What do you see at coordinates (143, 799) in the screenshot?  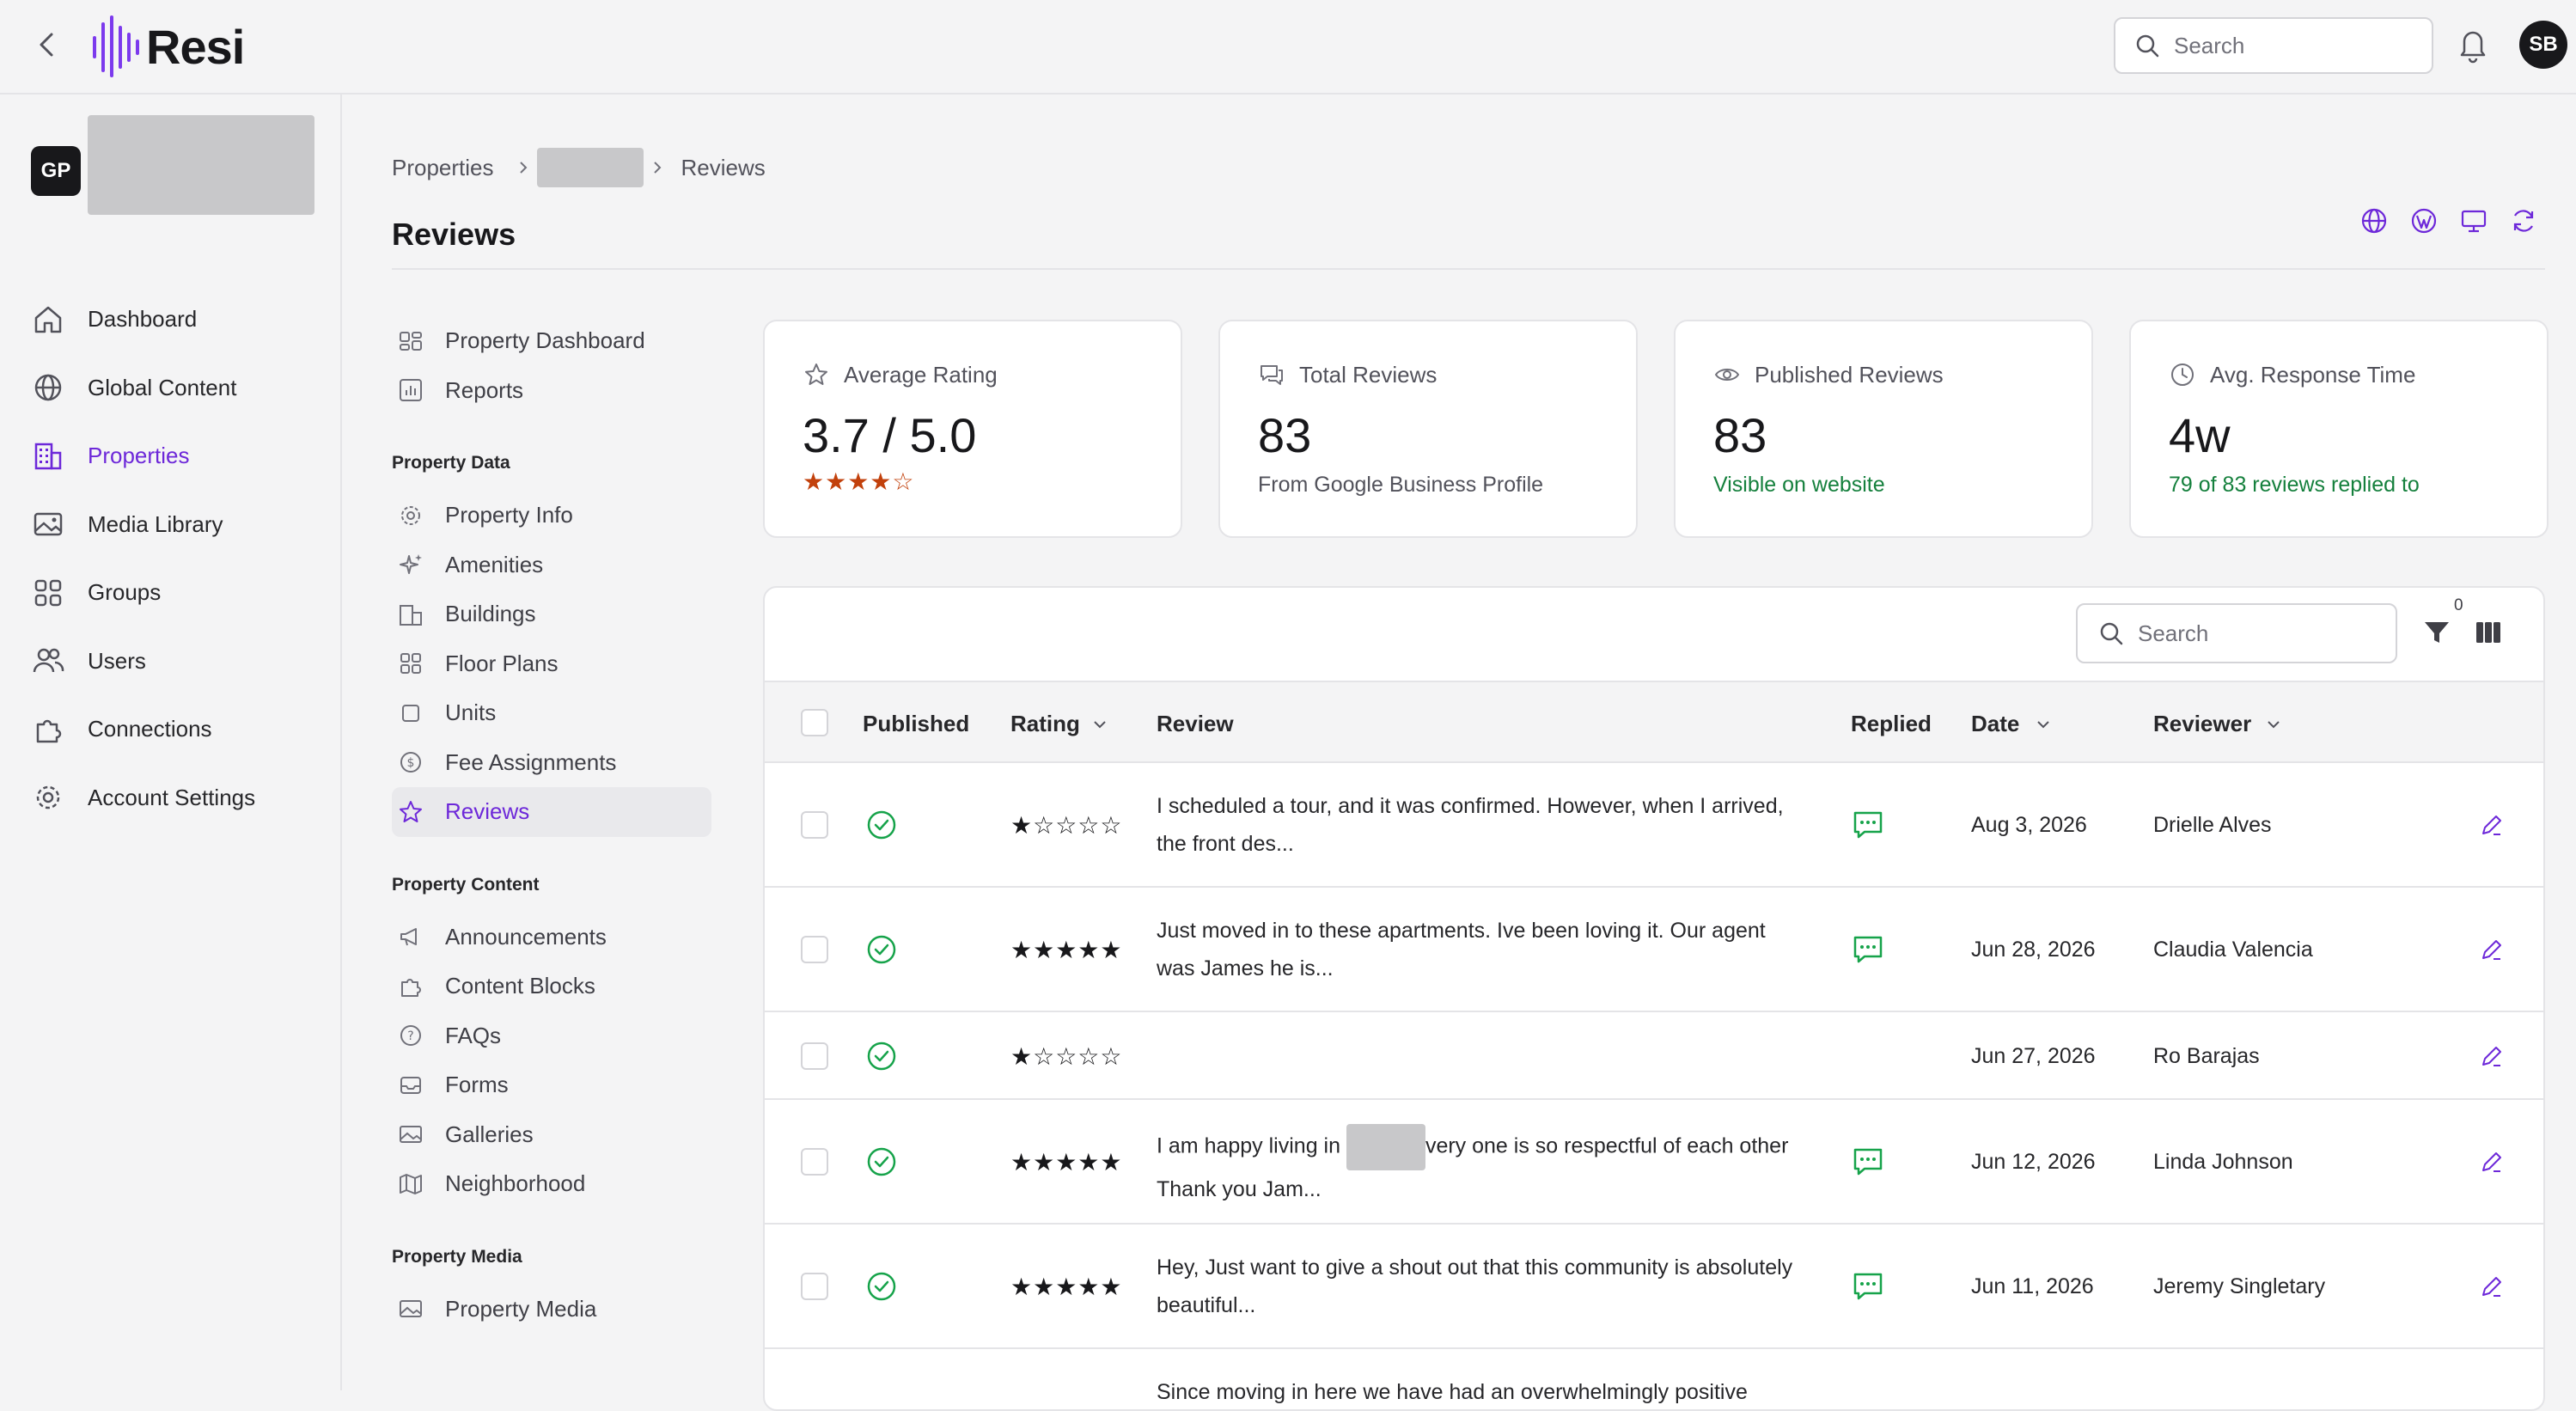 I see `sidebar-item-account-settings: Account Settings` at bounding box center [143, 799].